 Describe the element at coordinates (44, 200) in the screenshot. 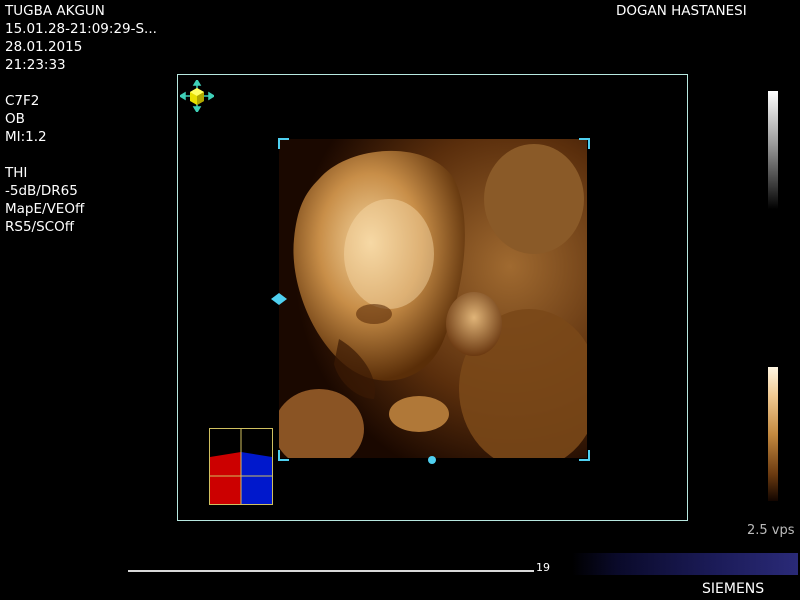

I see `imaging-params: THI -5dB/DR65 MapE/VEOff RS5/SCOff` at that location.